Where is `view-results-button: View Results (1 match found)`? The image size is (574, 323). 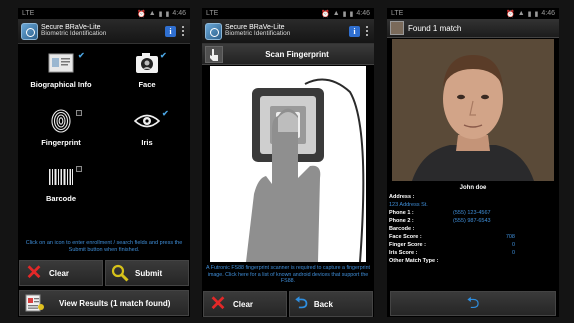
view-results-button: View Results (1 match found) is located at coordinates (104, 303).